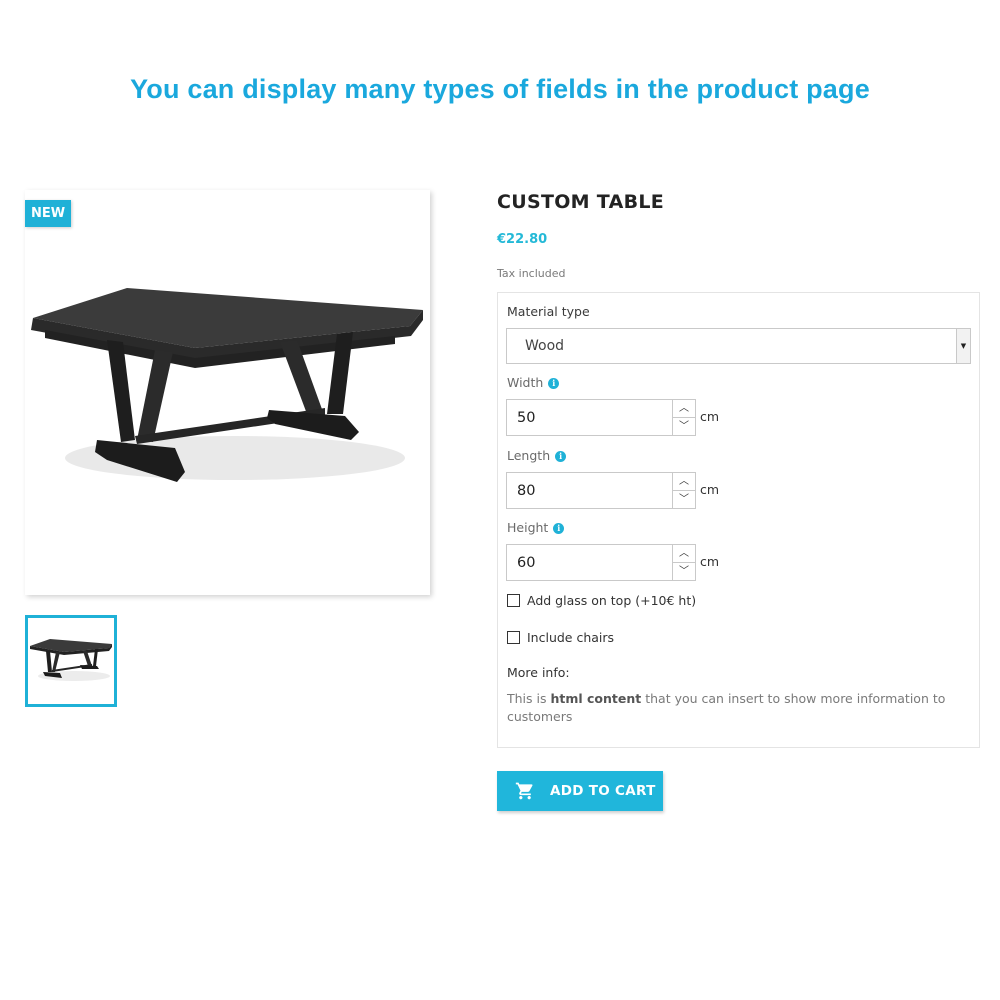  I want to click on height-input: 60 ︿ ﹀, so click(601, 562).